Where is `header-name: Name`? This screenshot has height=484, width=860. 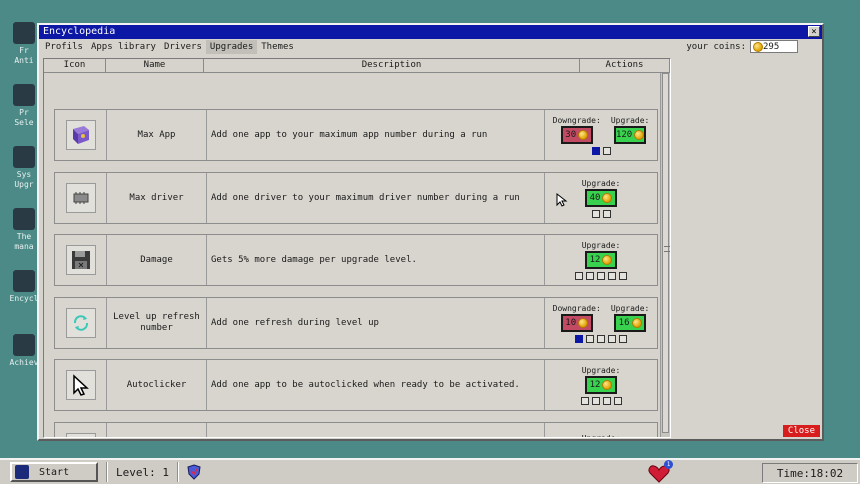
header-name: Name is located at coordinates (155, 65).